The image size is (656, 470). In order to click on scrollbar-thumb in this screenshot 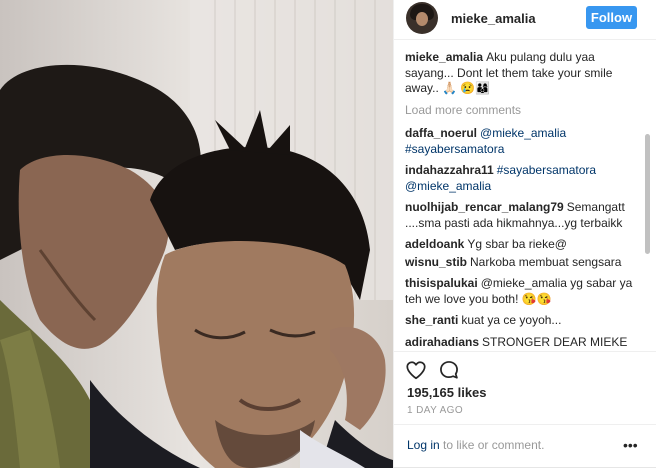, I will do `click(647, 194)`.